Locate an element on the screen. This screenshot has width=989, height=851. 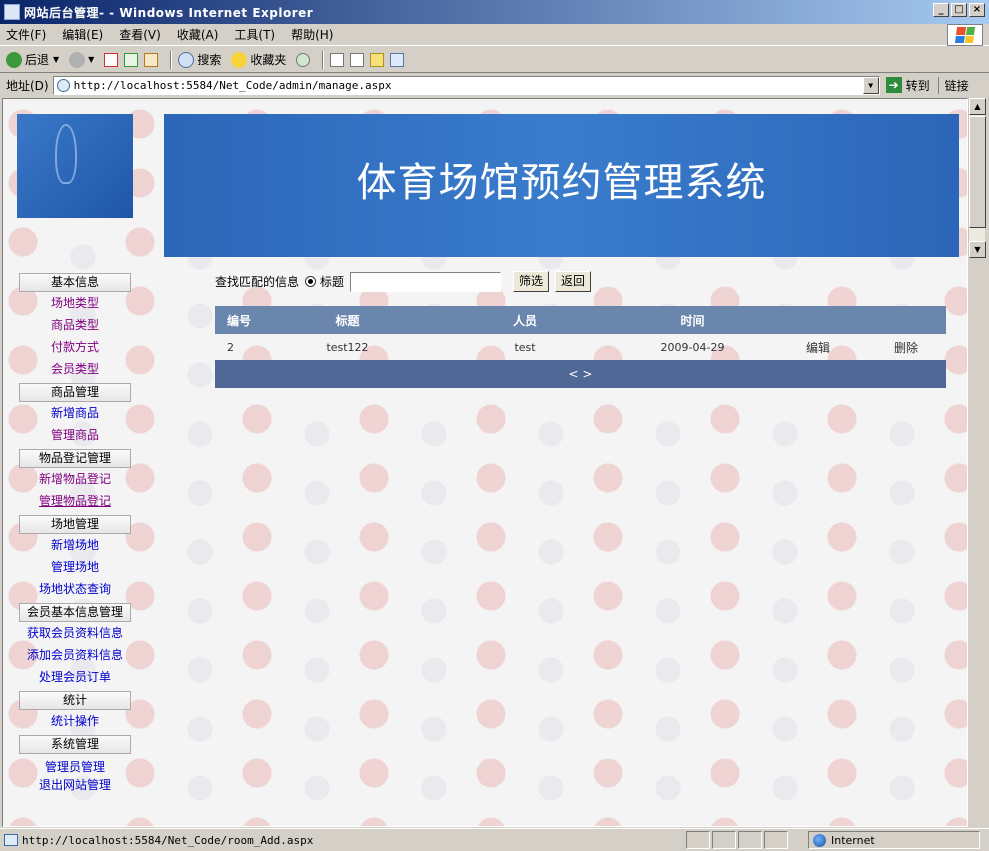
back-arrow-icon is located at coordinates (14, 59).